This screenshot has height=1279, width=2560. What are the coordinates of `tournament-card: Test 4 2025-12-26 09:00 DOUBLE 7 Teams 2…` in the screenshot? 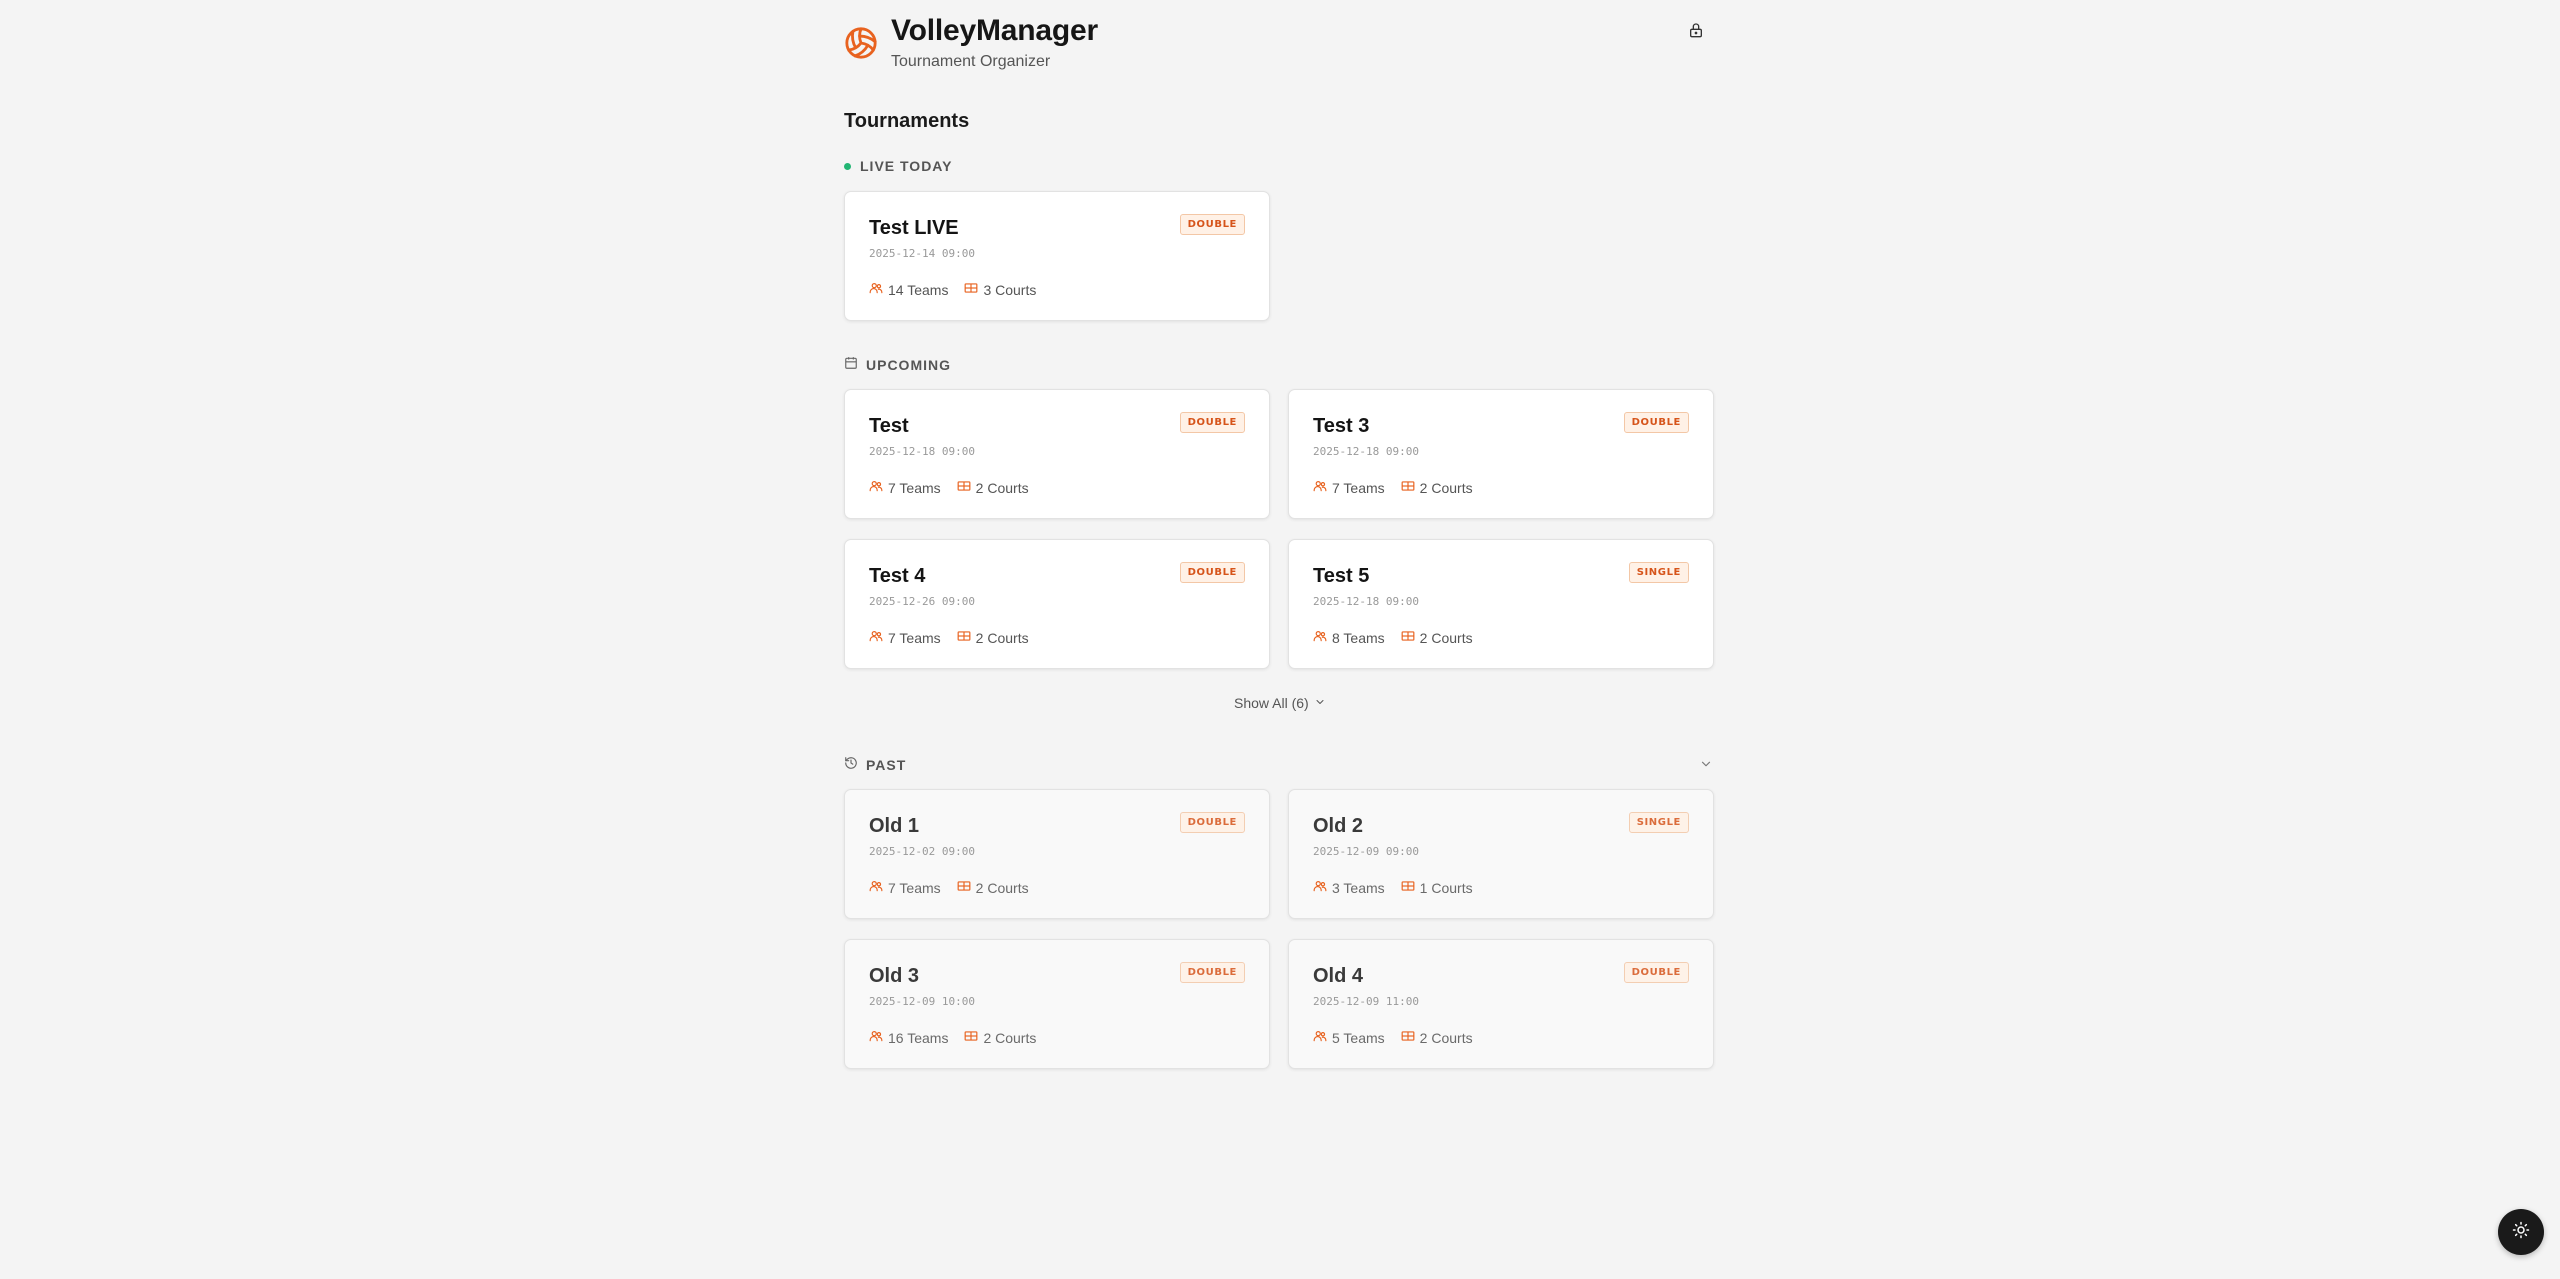 It's located at (1057, 604).